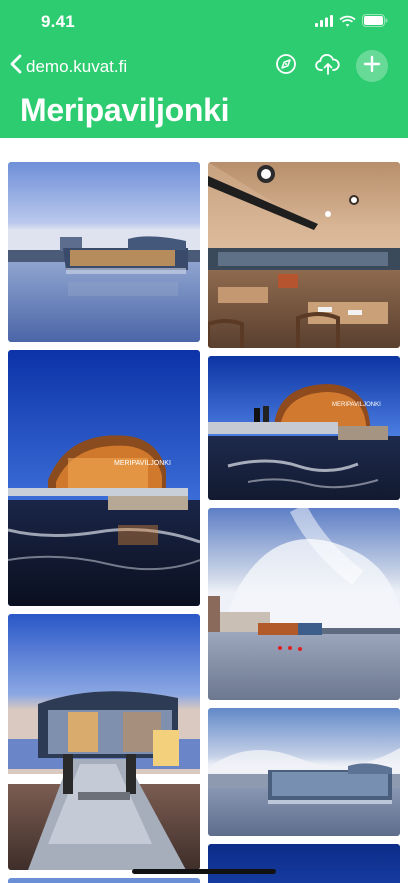 The image size is (408, 883). I want to click on status-time: 9.41, so click(58, 21).